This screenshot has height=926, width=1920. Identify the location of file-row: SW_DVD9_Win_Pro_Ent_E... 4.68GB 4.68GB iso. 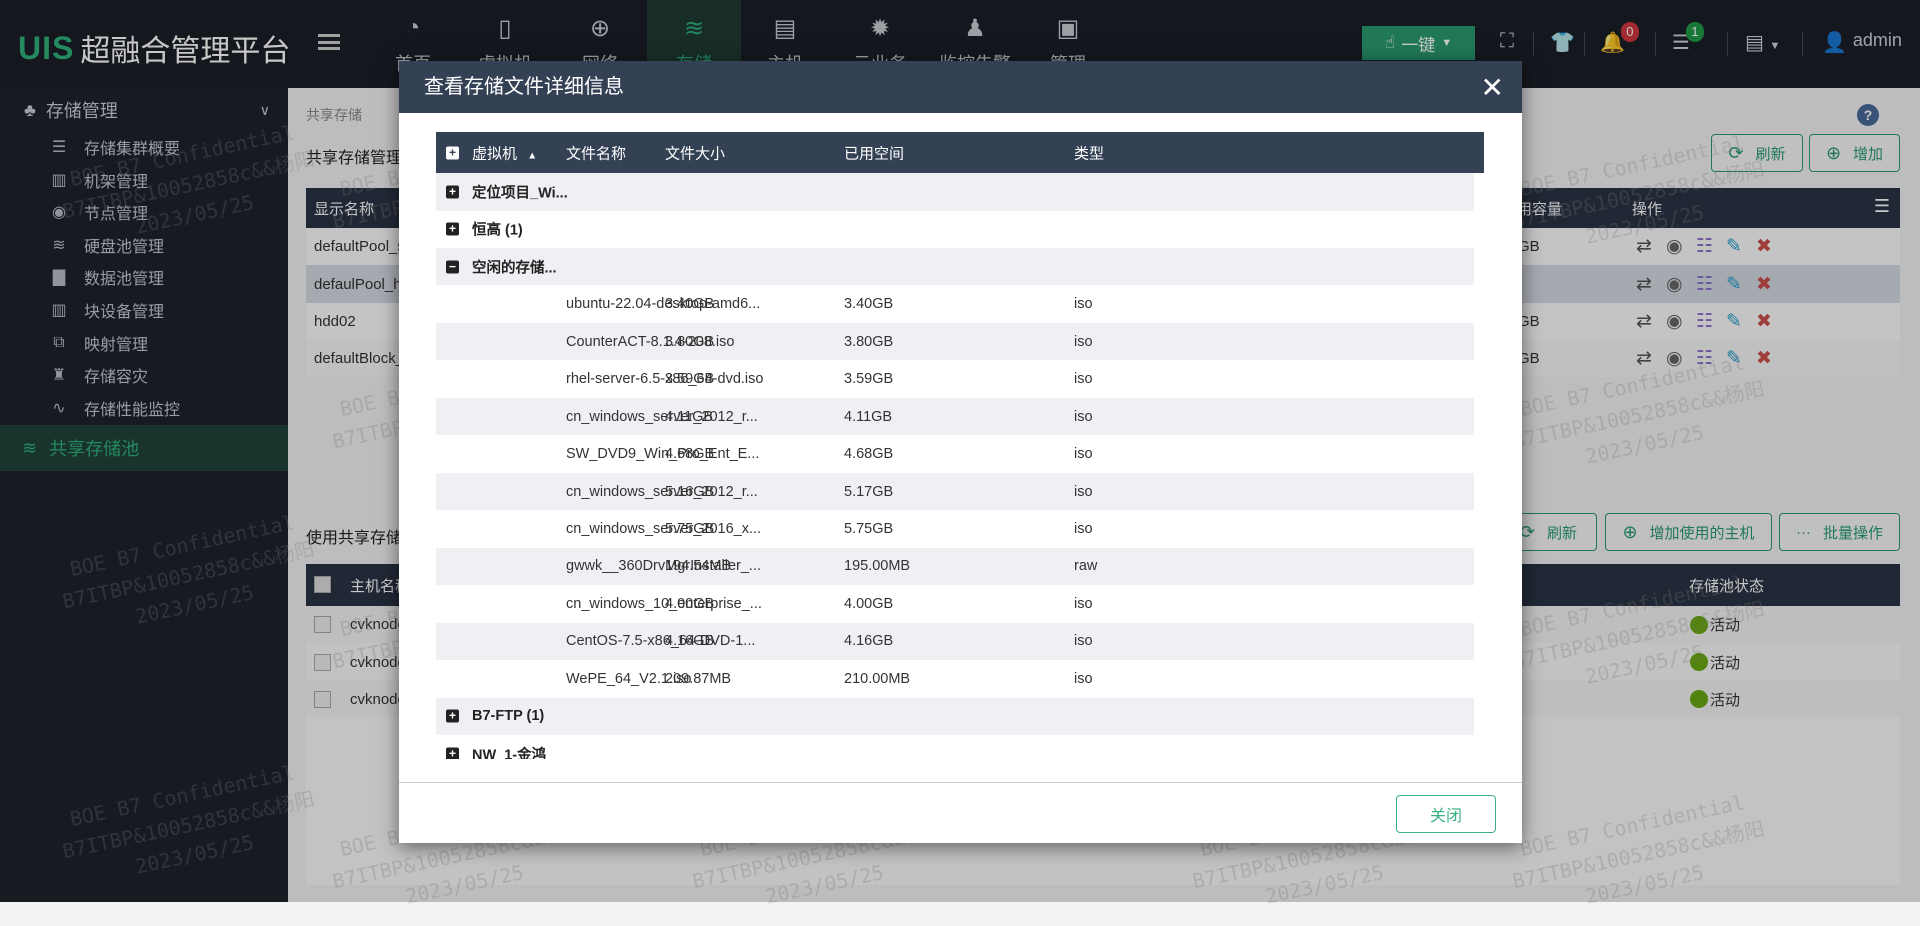
(955, 454).